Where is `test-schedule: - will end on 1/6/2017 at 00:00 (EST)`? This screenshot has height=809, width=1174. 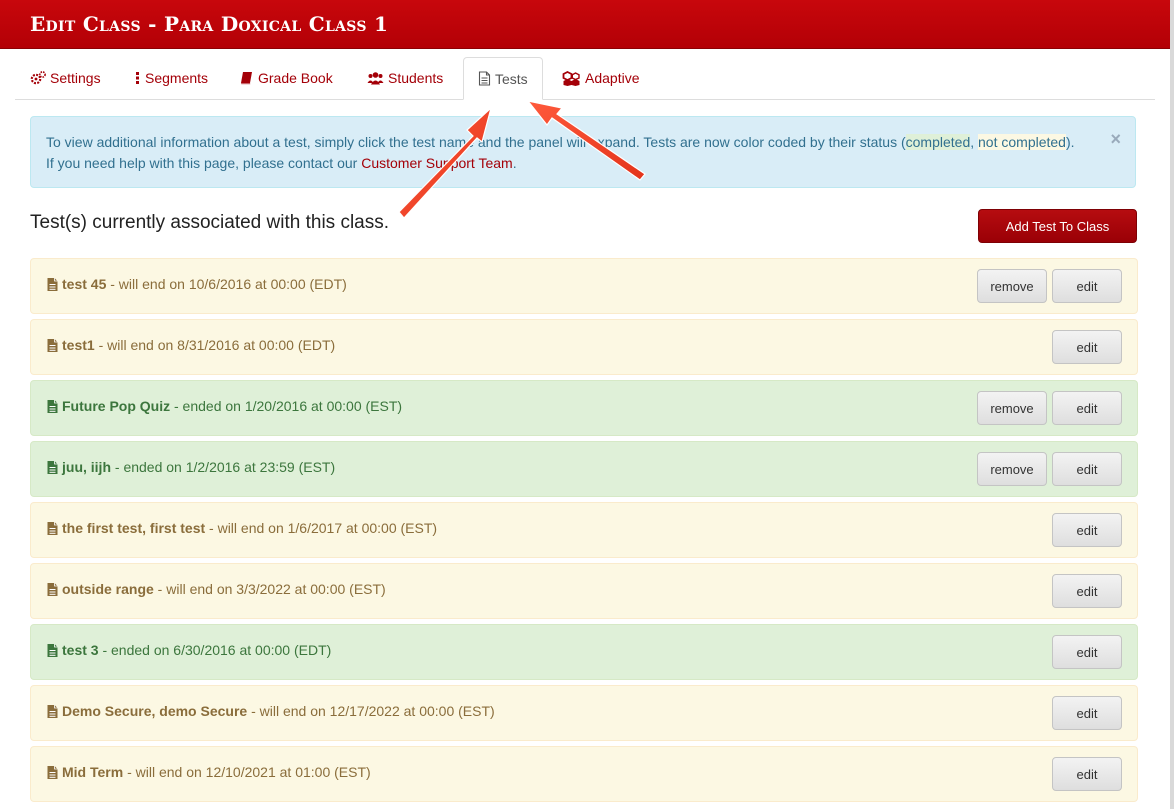 test-schedule: - will end on 1/6/2017 at 00:00 (EST) is located at coordinates (321, 528).